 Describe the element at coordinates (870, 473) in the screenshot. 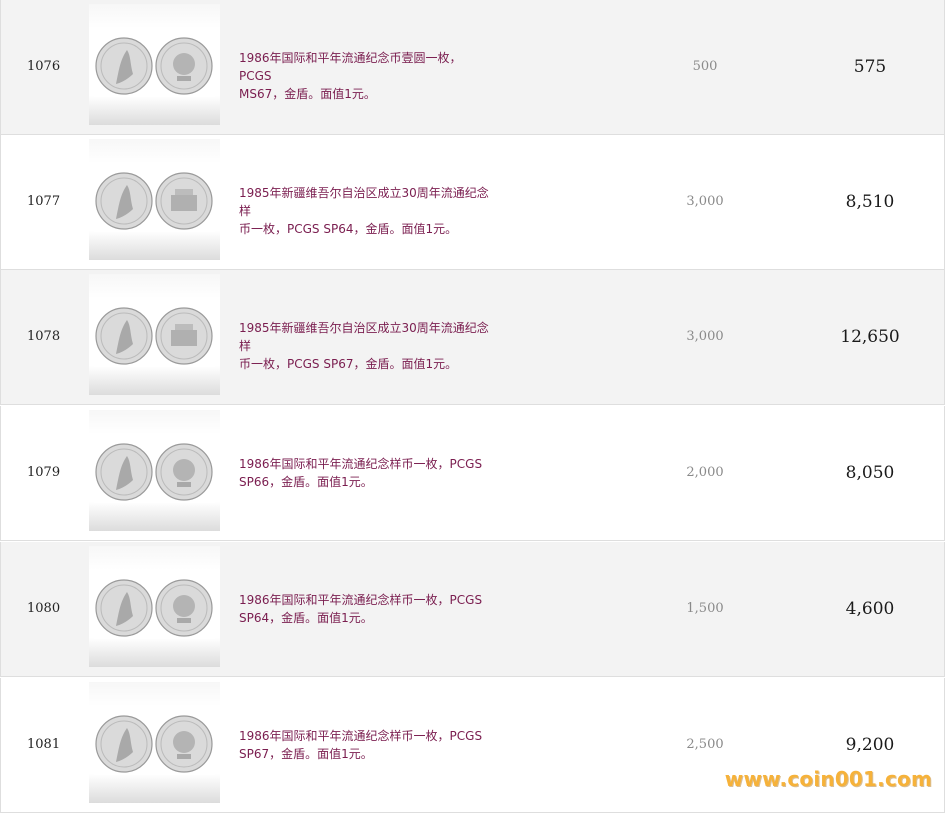

I see `lot-price: 8,050` at that location.